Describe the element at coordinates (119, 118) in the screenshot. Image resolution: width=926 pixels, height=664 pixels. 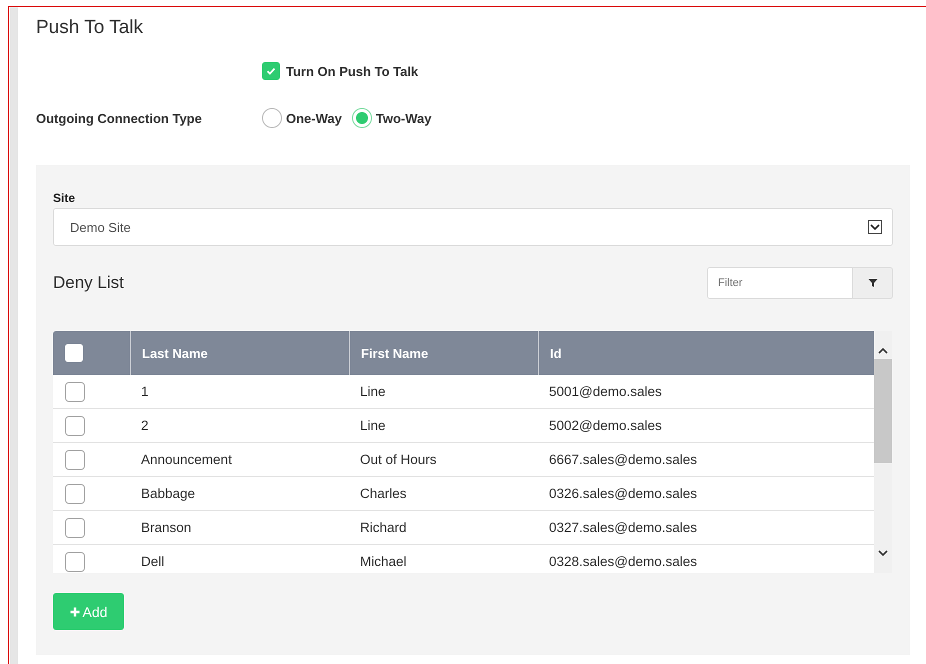
I see `field-label: Outgoing Connection Type` at that location.